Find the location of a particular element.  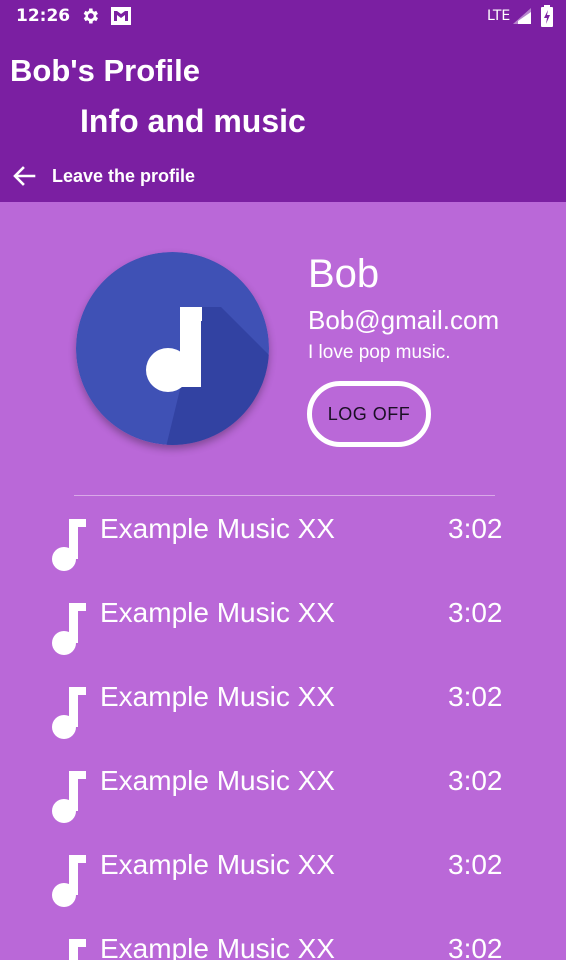

leave-profile-button: Leave the profile is located at coordinates (120, 176).